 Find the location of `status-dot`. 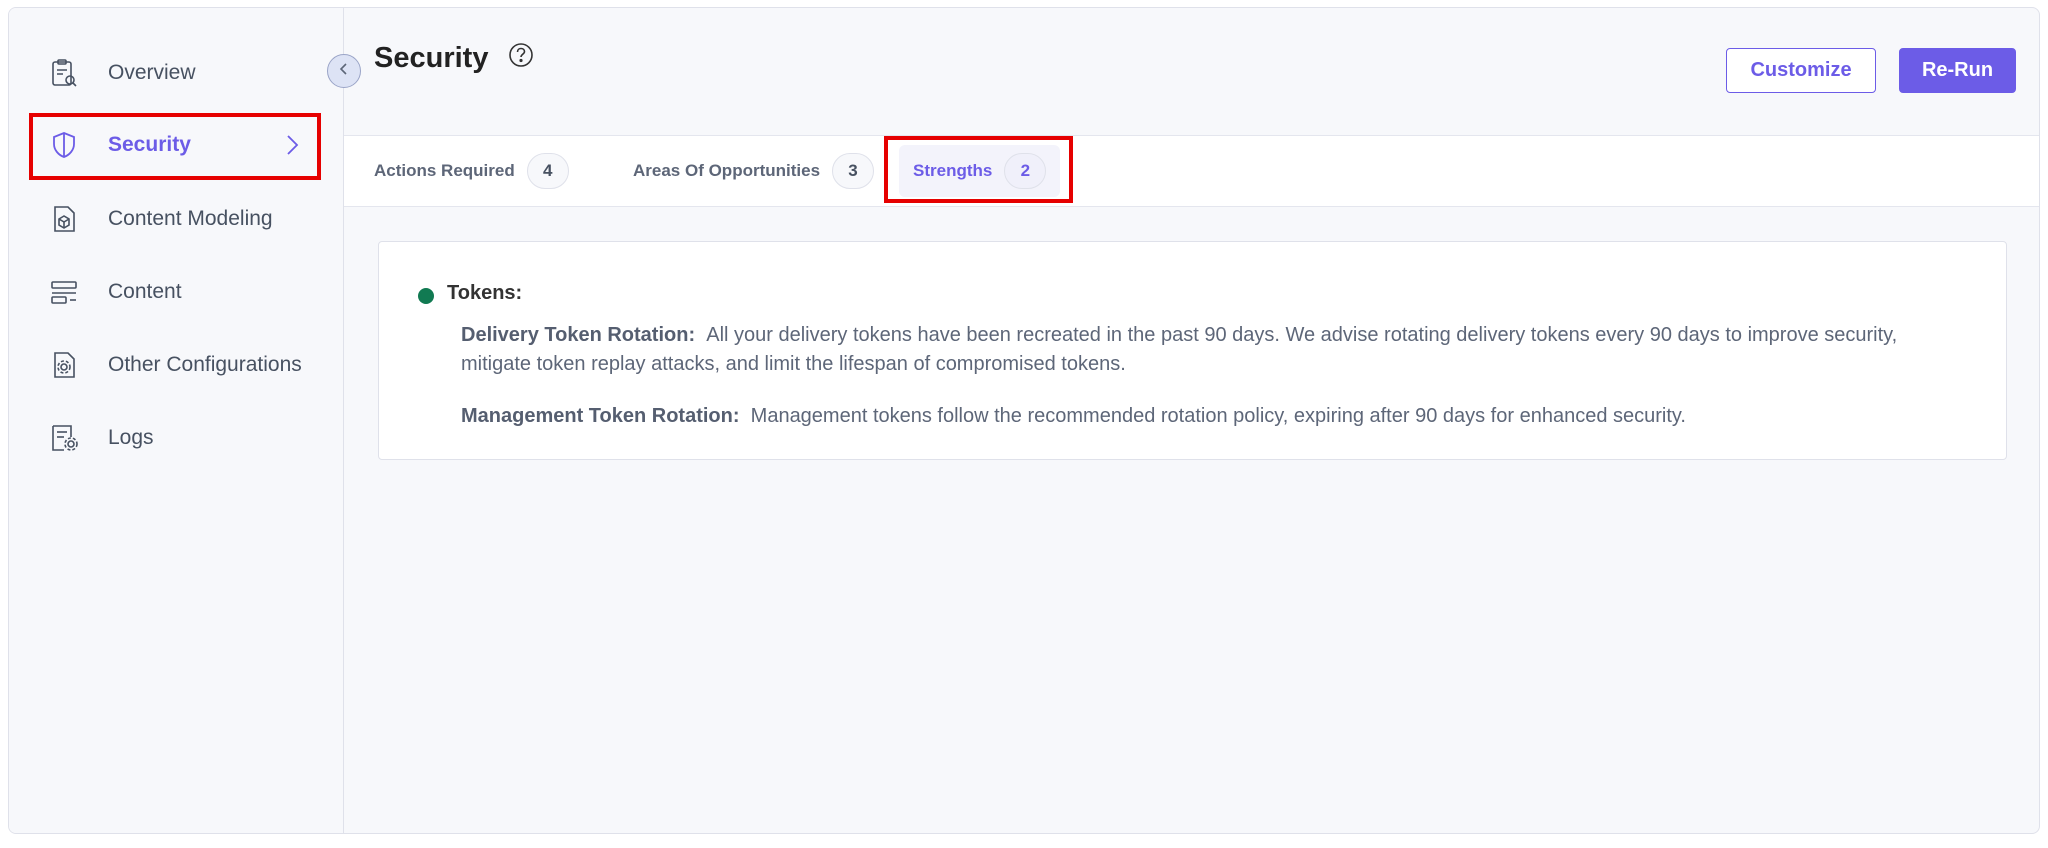

status-dot is located at coordinates (426, 296).